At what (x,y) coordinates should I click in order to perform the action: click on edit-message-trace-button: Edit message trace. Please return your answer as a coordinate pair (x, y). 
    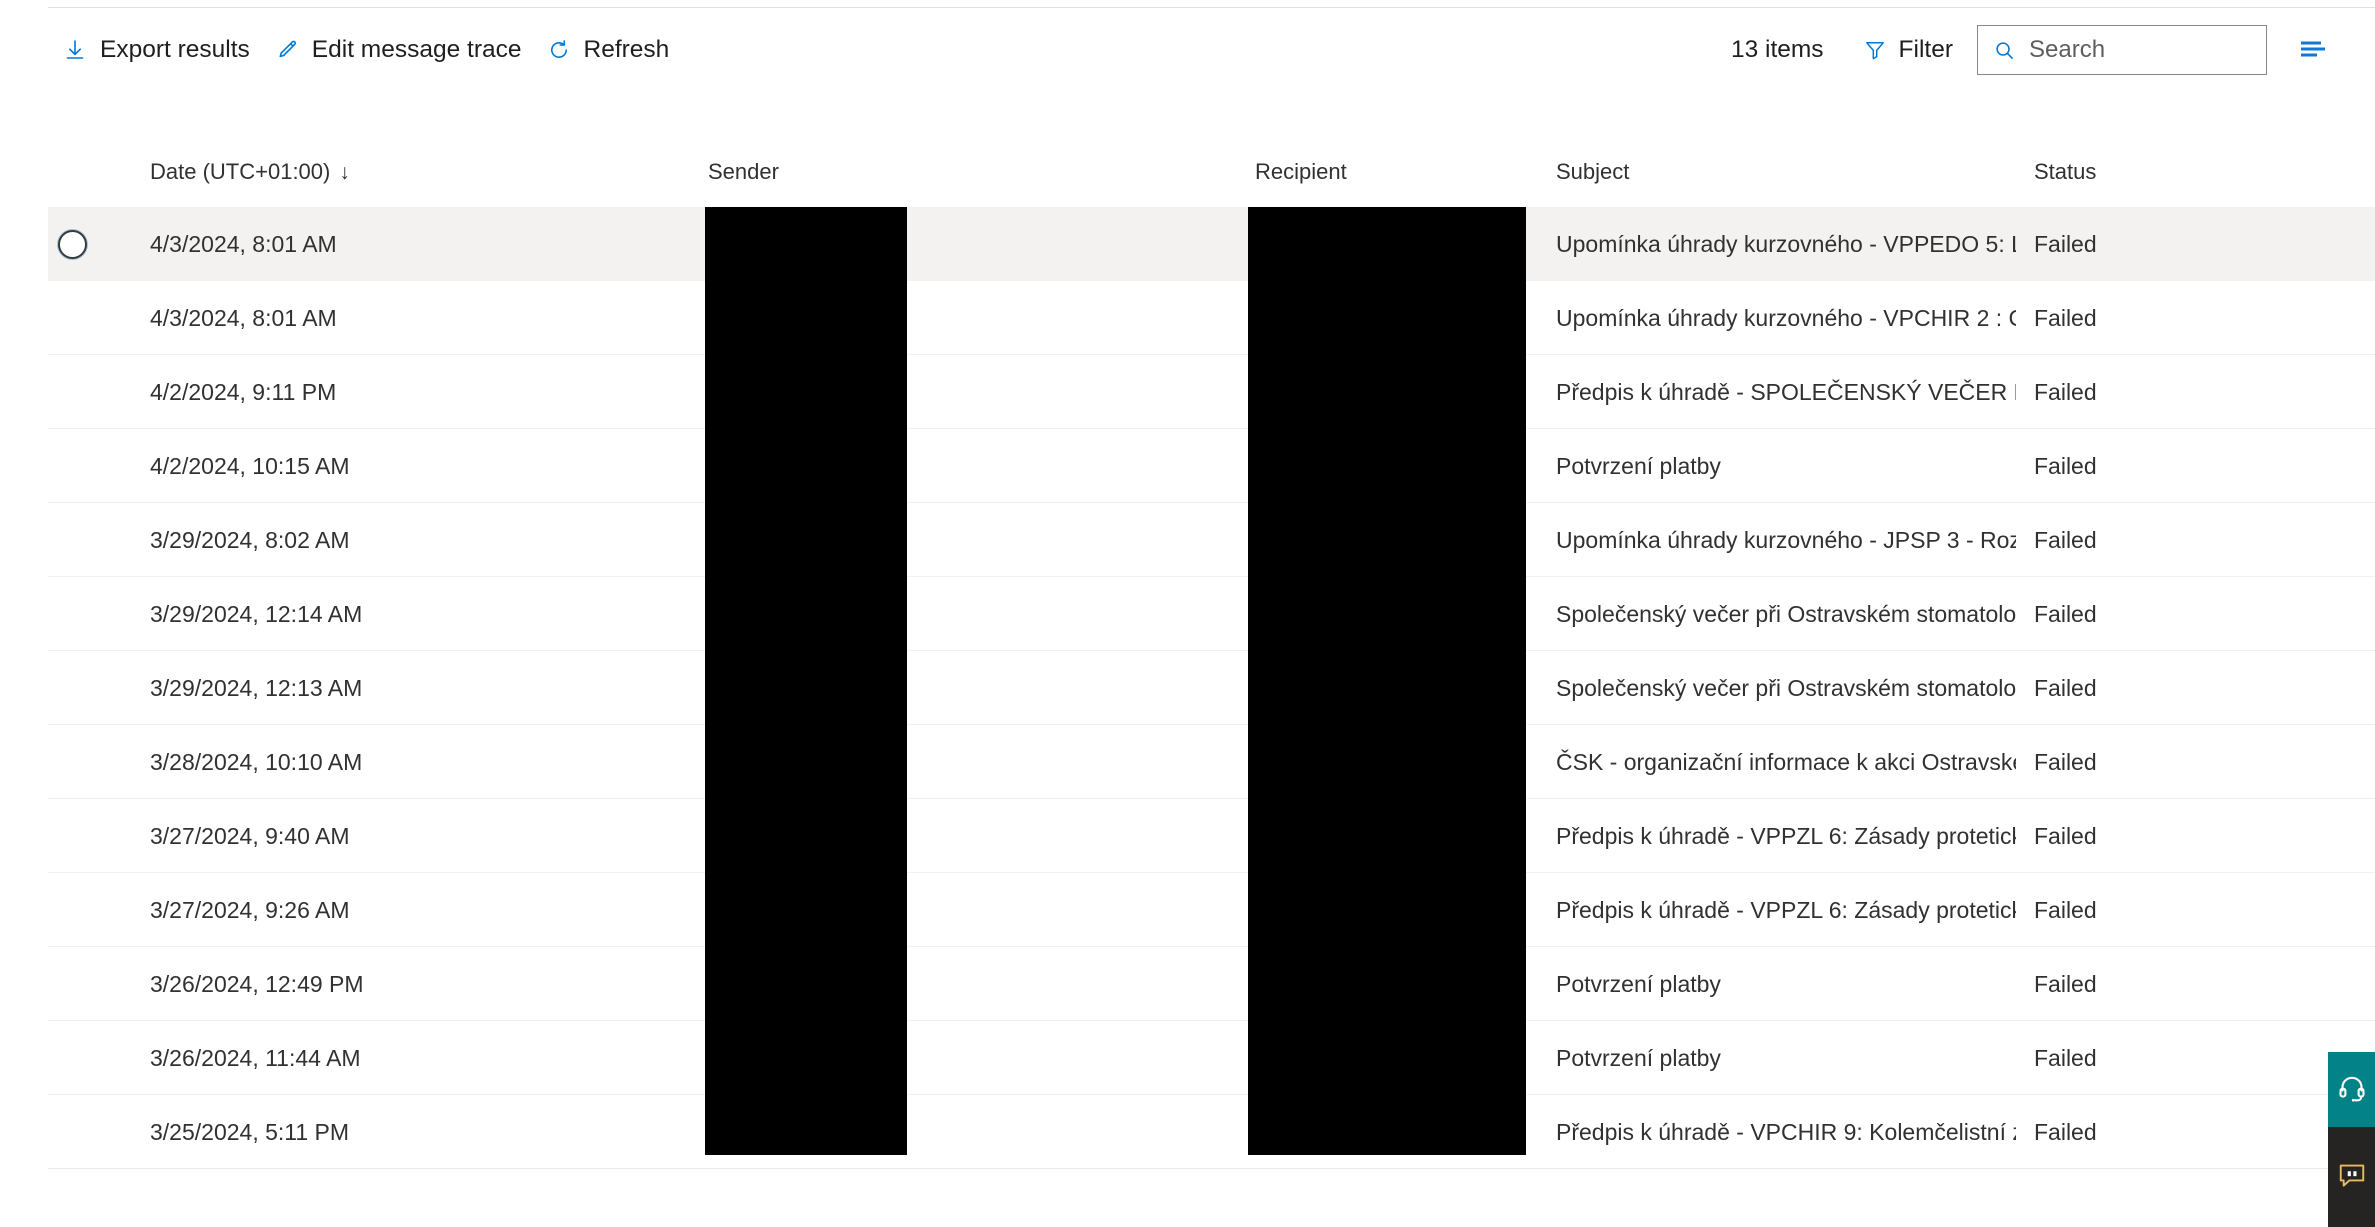
    Looking at the image, I should click on (400, 50).